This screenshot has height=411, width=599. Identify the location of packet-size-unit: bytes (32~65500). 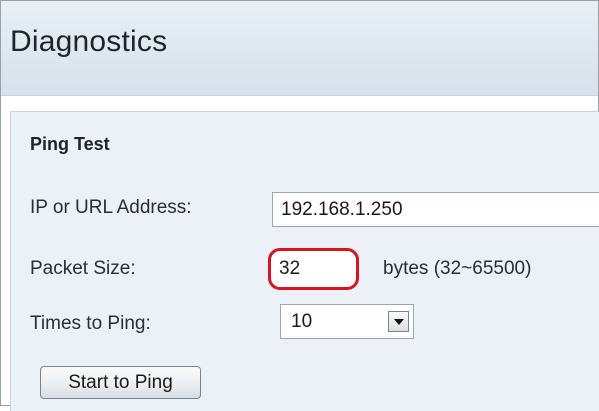
(457, 268).